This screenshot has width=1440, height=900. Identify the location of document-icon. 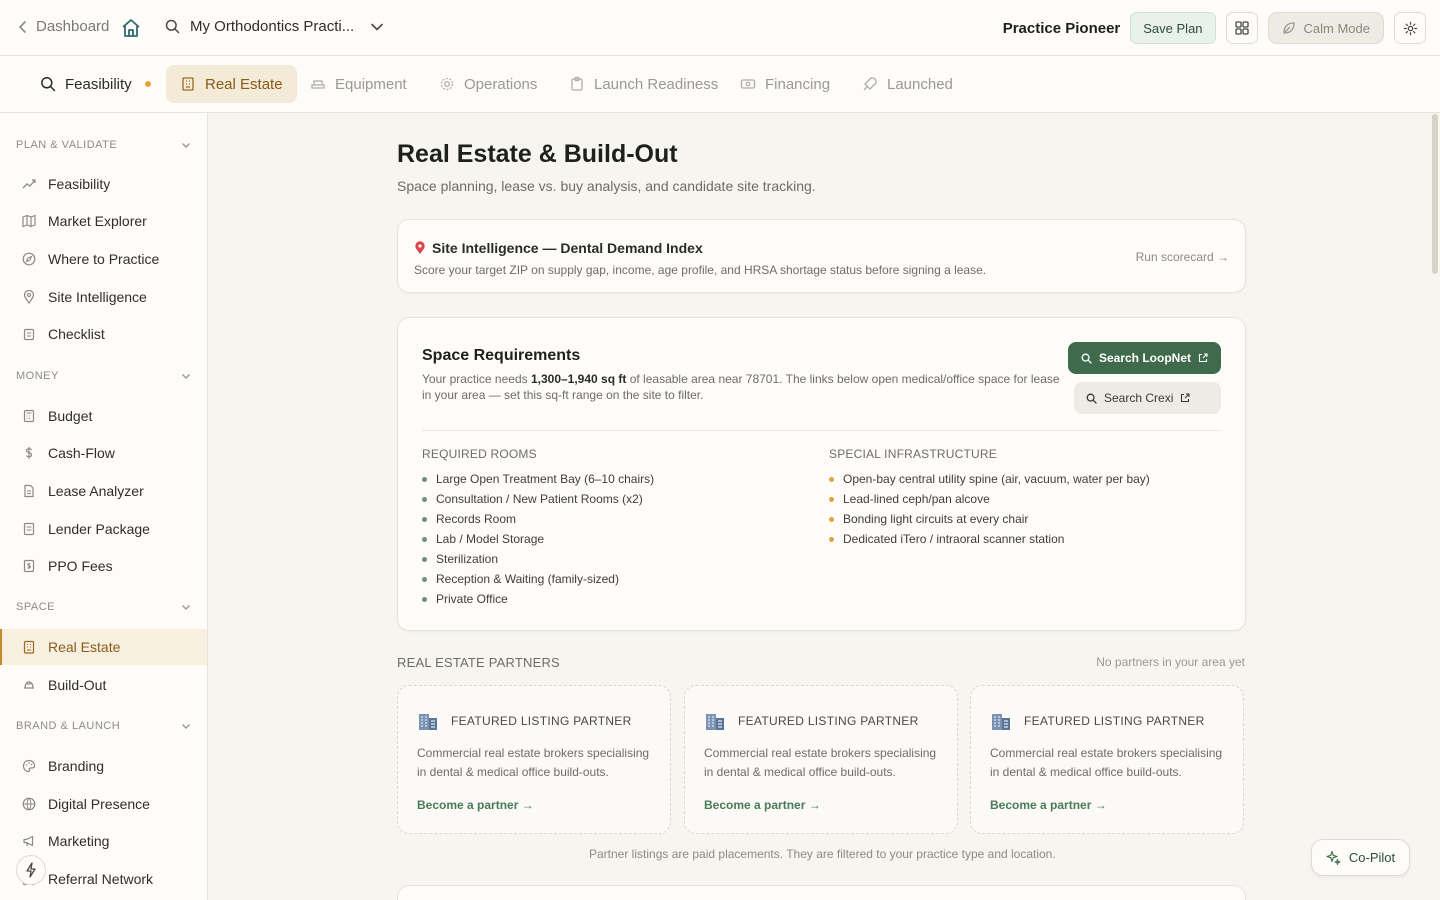
(29, 491).